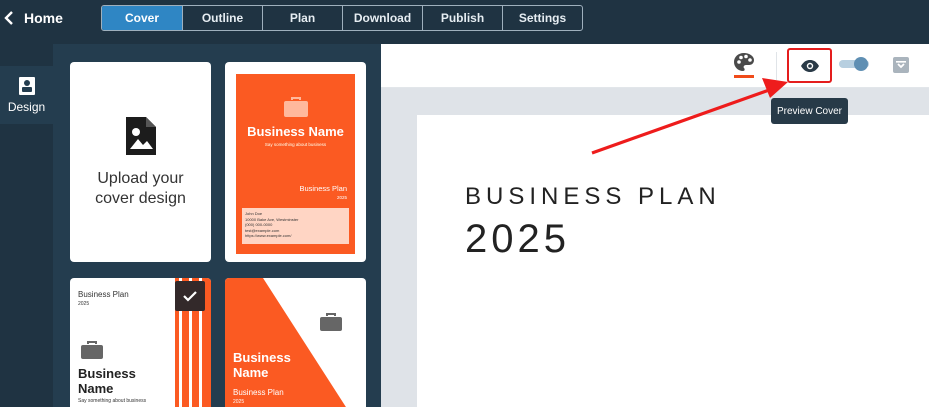 The width and height of the screenshot is (929, 407). Describe the element at coordinates (809, 111) in the screenshot. I see `preview-cover-tooltip: Preview Cover` at that location.